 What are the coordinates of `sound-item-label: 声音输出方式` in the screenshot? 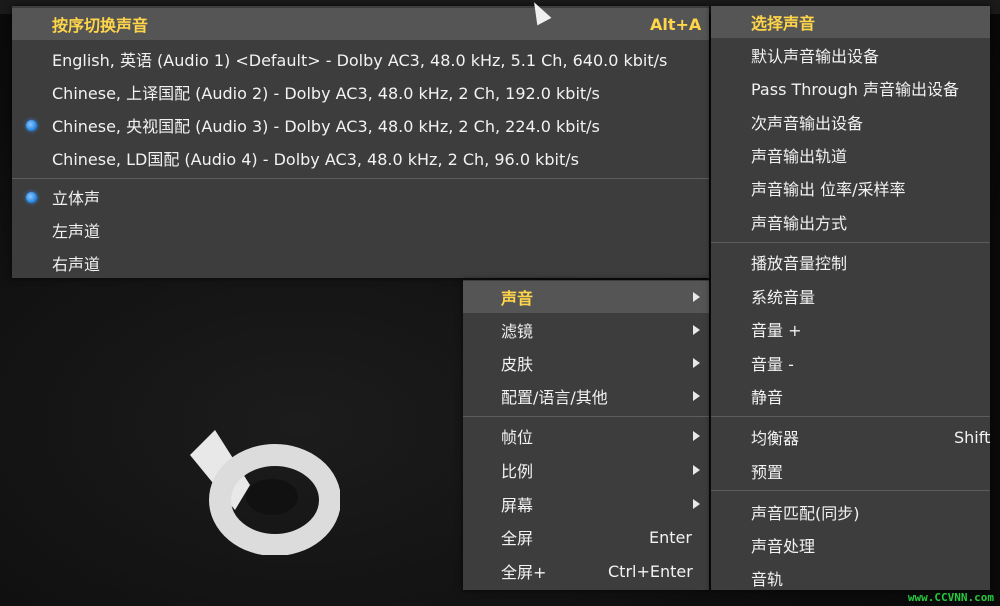 It's located at (799, 223).